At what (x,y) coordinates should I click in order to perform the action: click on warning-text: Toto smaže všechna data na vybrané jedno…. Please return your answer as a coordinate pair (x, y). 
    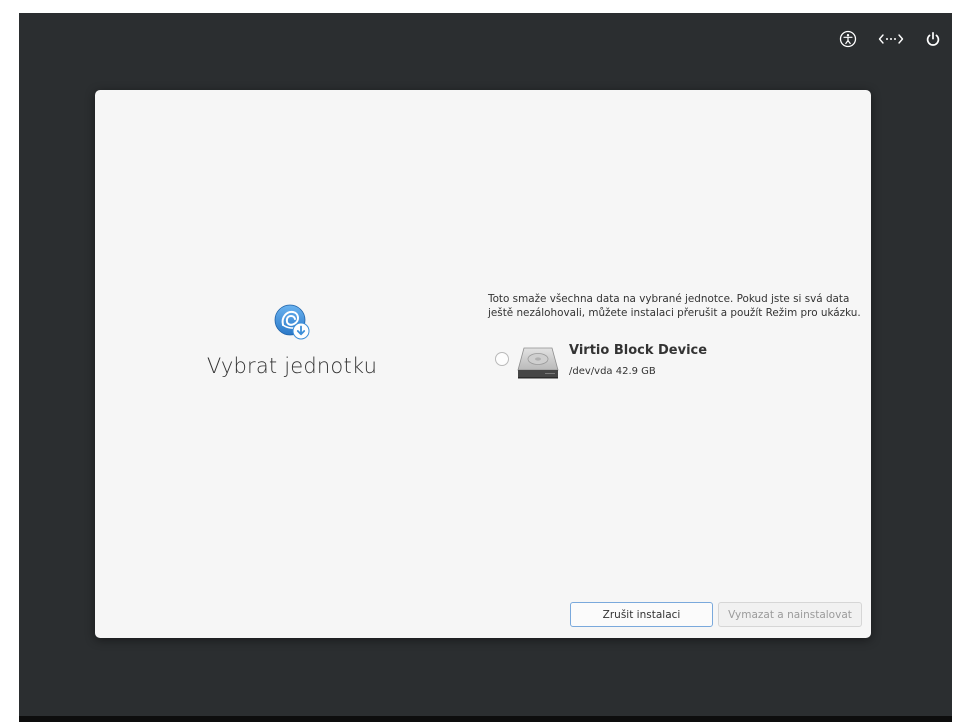
    Looking at the image, I should click on (674, 306).